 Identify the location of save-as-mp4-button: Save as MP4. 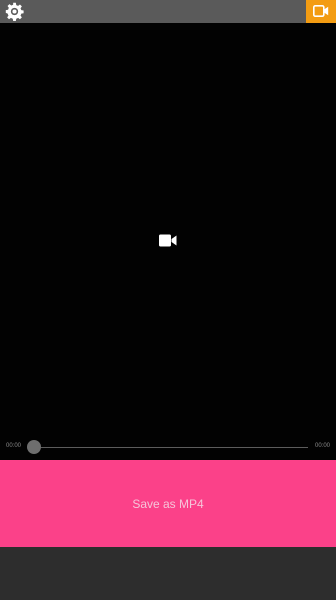
(168, 503).